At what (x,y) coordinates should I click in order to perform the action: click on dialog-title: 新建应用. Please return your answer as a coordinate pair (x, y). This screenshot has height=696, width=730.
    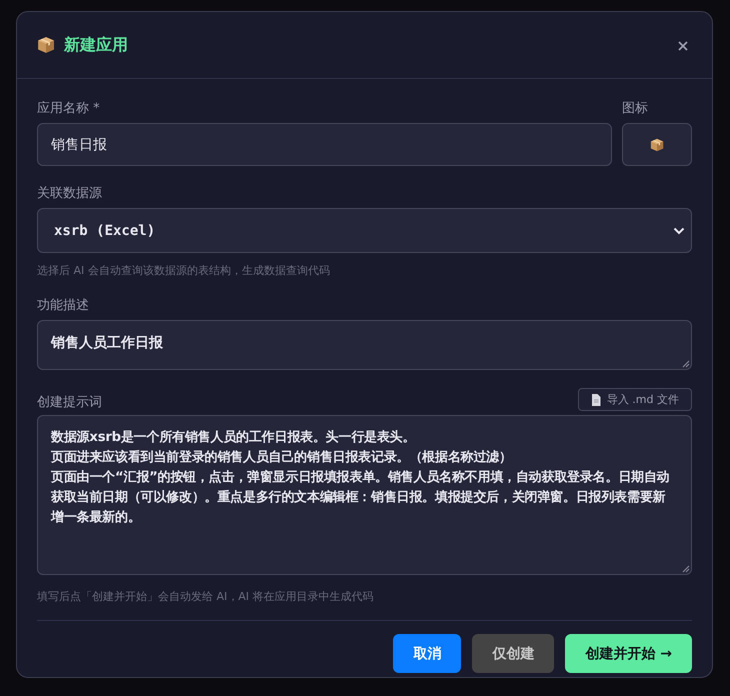
    Looking at the image, I should click on (96, 45).